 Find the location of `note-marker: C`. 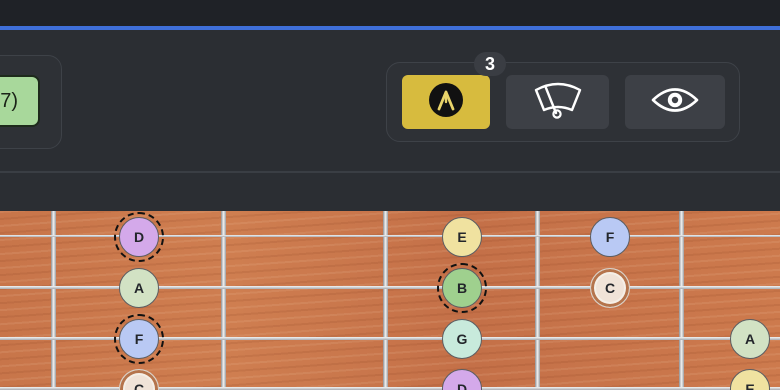

note-marker: C is located at coordinates (610, 288).